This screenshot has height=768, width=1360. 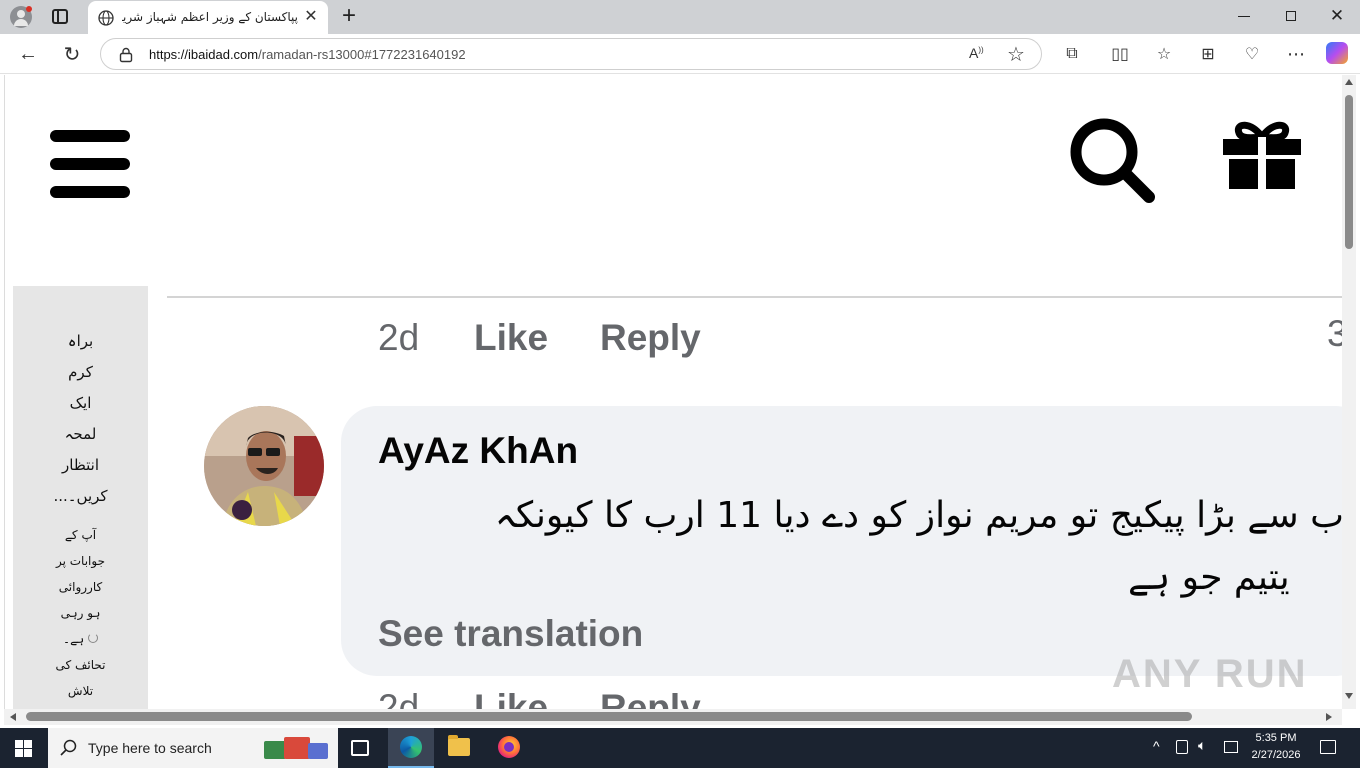 What do you see at coordinates (1156, 746) in the screenshot?
I see `show-hidden-icons-icon: ^` at bounding box center [1156, 746].